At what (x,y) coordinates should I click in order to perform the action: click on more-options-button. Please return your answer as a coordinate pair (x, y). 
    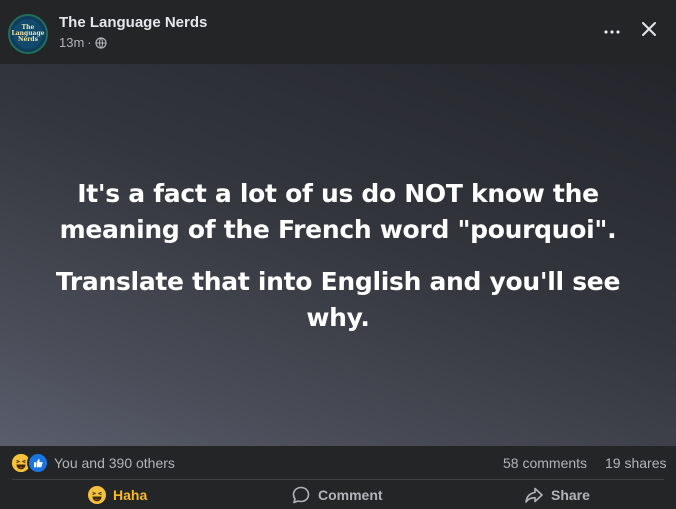
    Looking at the image, I should click on (612, 31).